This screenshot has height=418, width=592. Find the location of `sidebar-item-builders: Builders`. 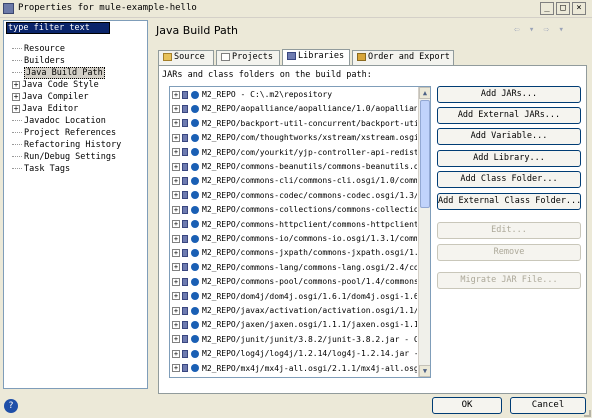

sidebar-item-builders: Builders is located at coordinates (38, 61).